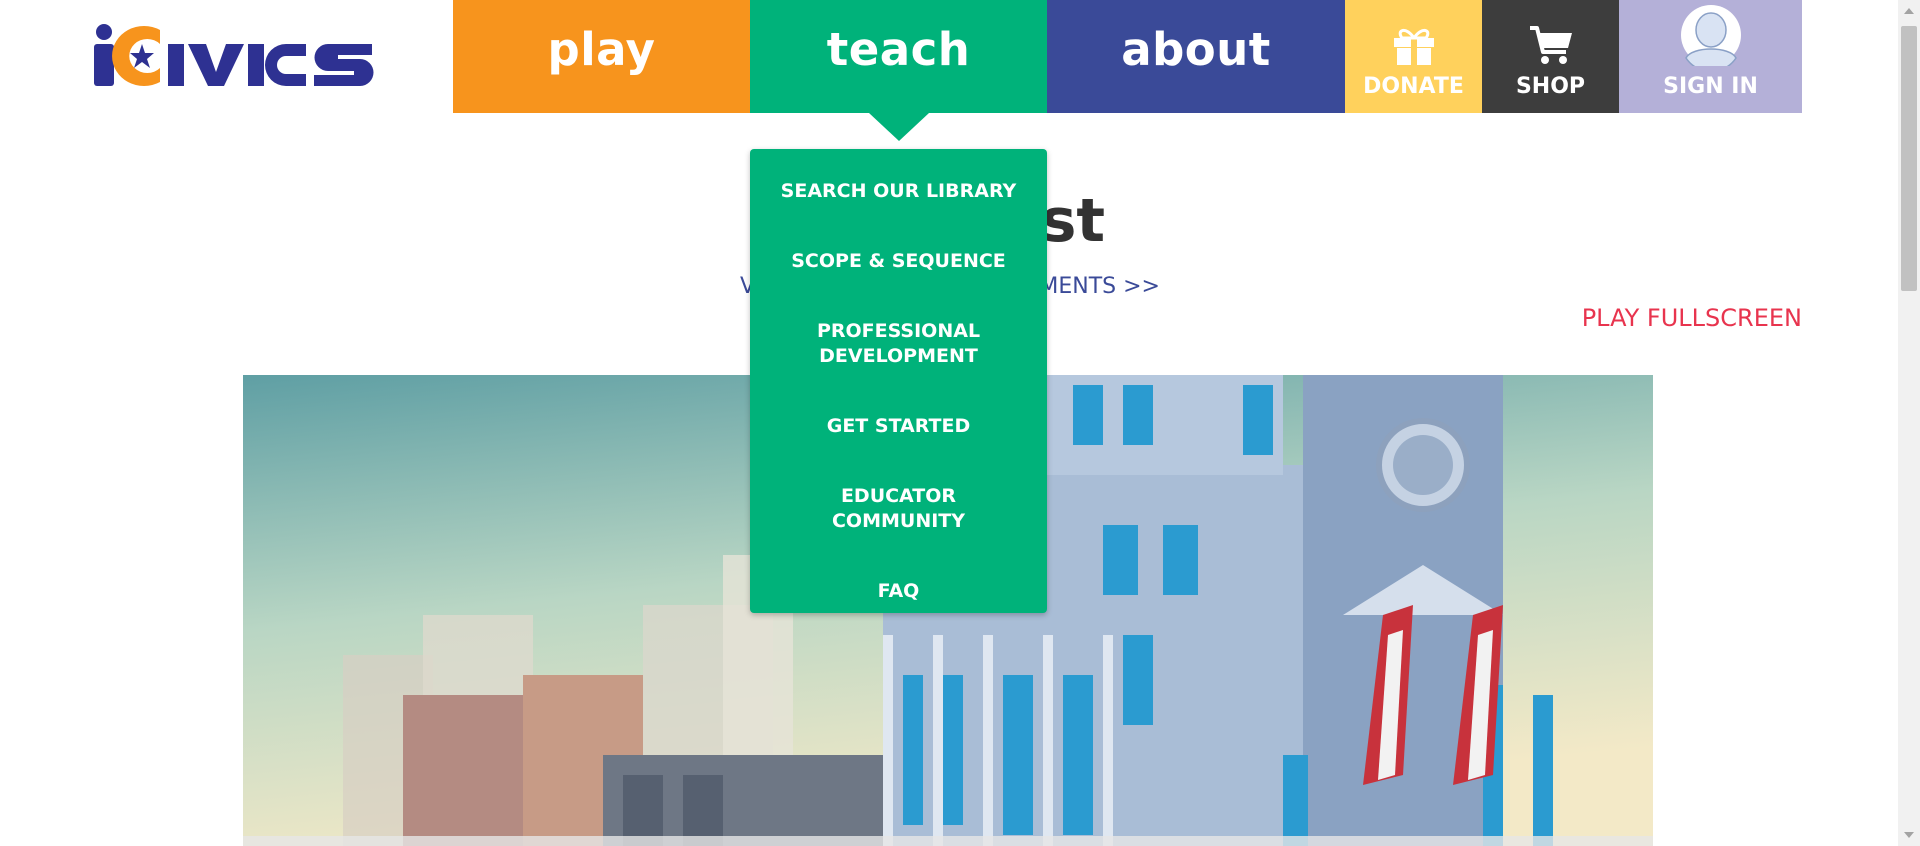 This screenshot has width=1920, height=846. What do you see at coordinates (899, 426) in the screenshot?
I see `menu-item-get-started: GET STARTED` at bounding box center [899, 426].